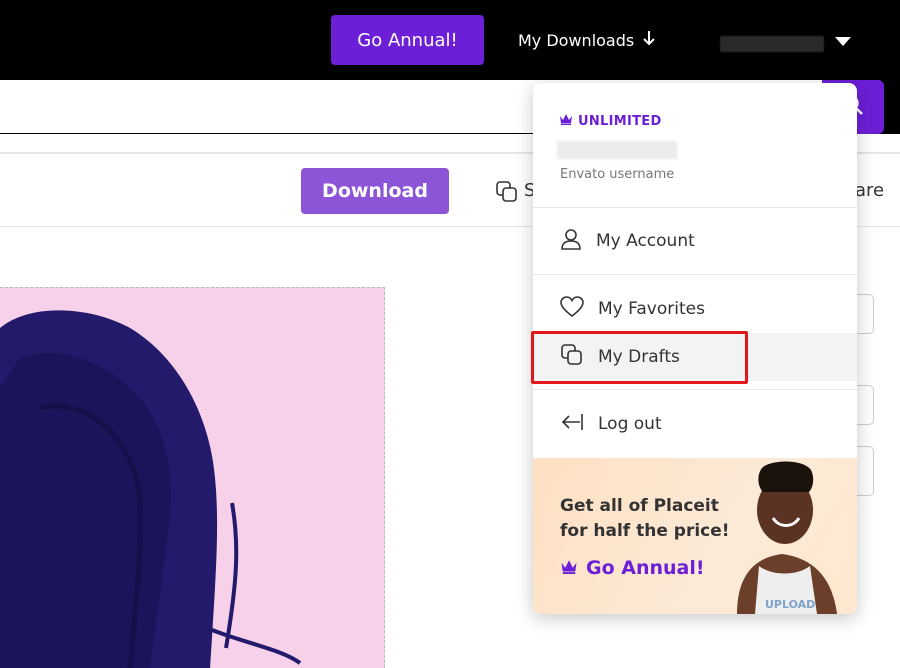 This screenshot has width=900, height=668. What do you see at coordinates (651, 309) in the screenshot?
I see `menu-item-label: My Favorites` at bounding box center [651, 309].